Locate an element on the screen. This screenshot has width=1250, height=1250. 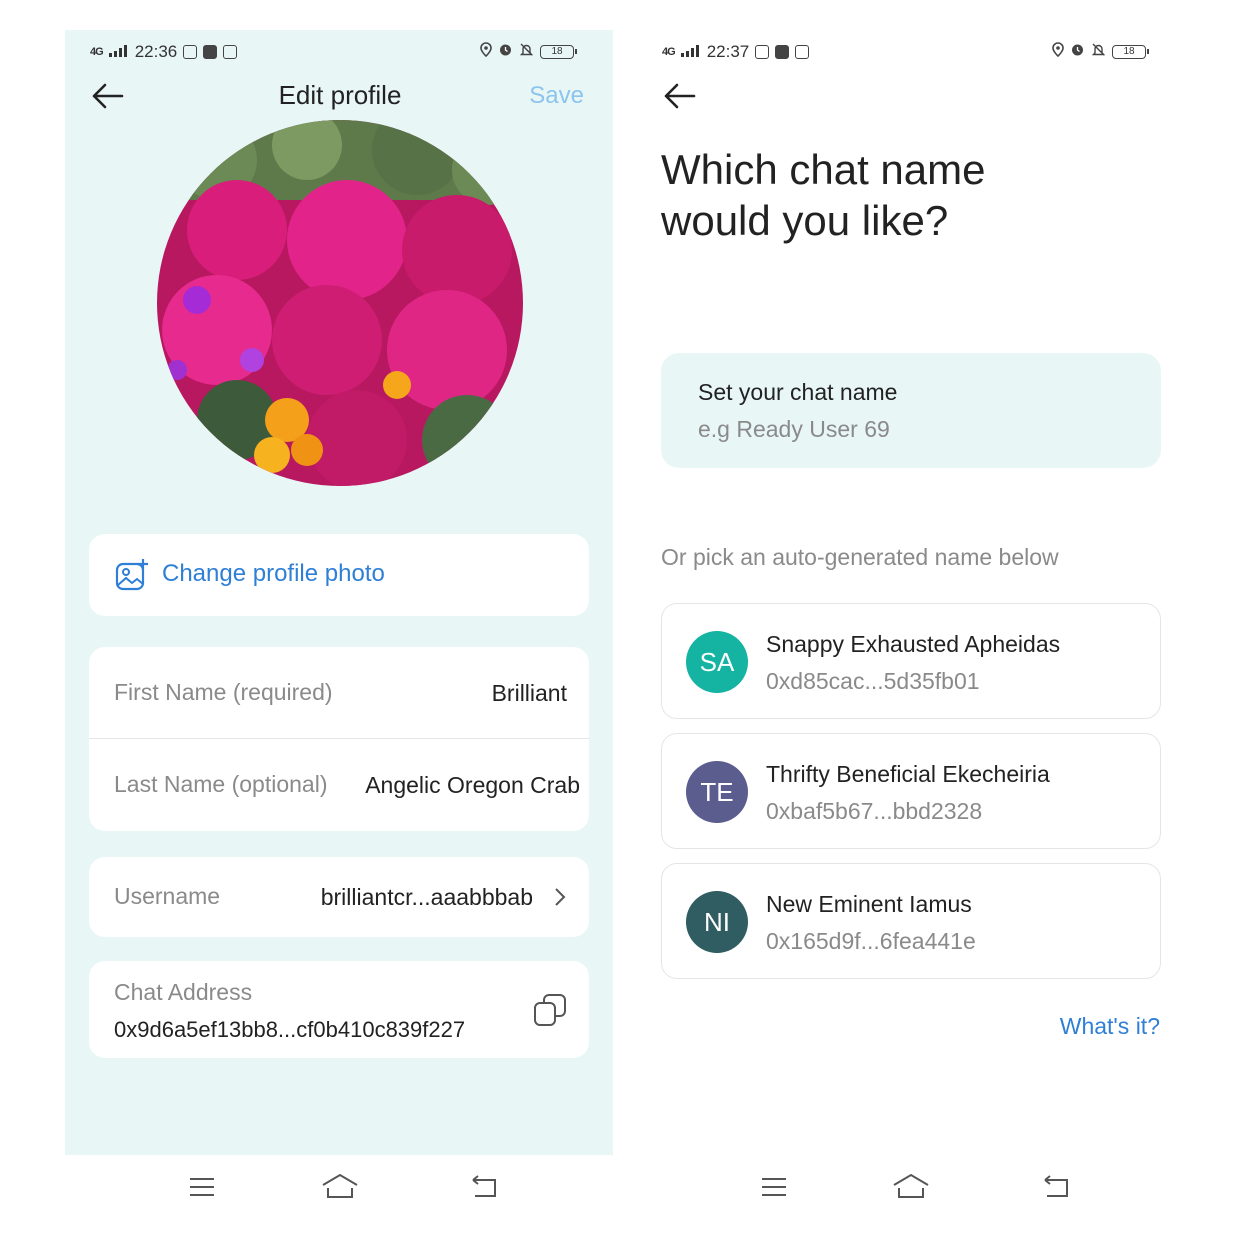
change-photo-button: Change profile photo is located at coordinates (339, 575).